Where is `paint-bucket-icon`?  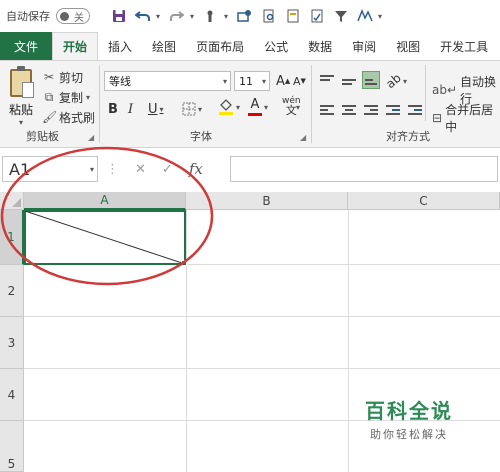
paint-bucket-icon is located at coordinates (226, 107).